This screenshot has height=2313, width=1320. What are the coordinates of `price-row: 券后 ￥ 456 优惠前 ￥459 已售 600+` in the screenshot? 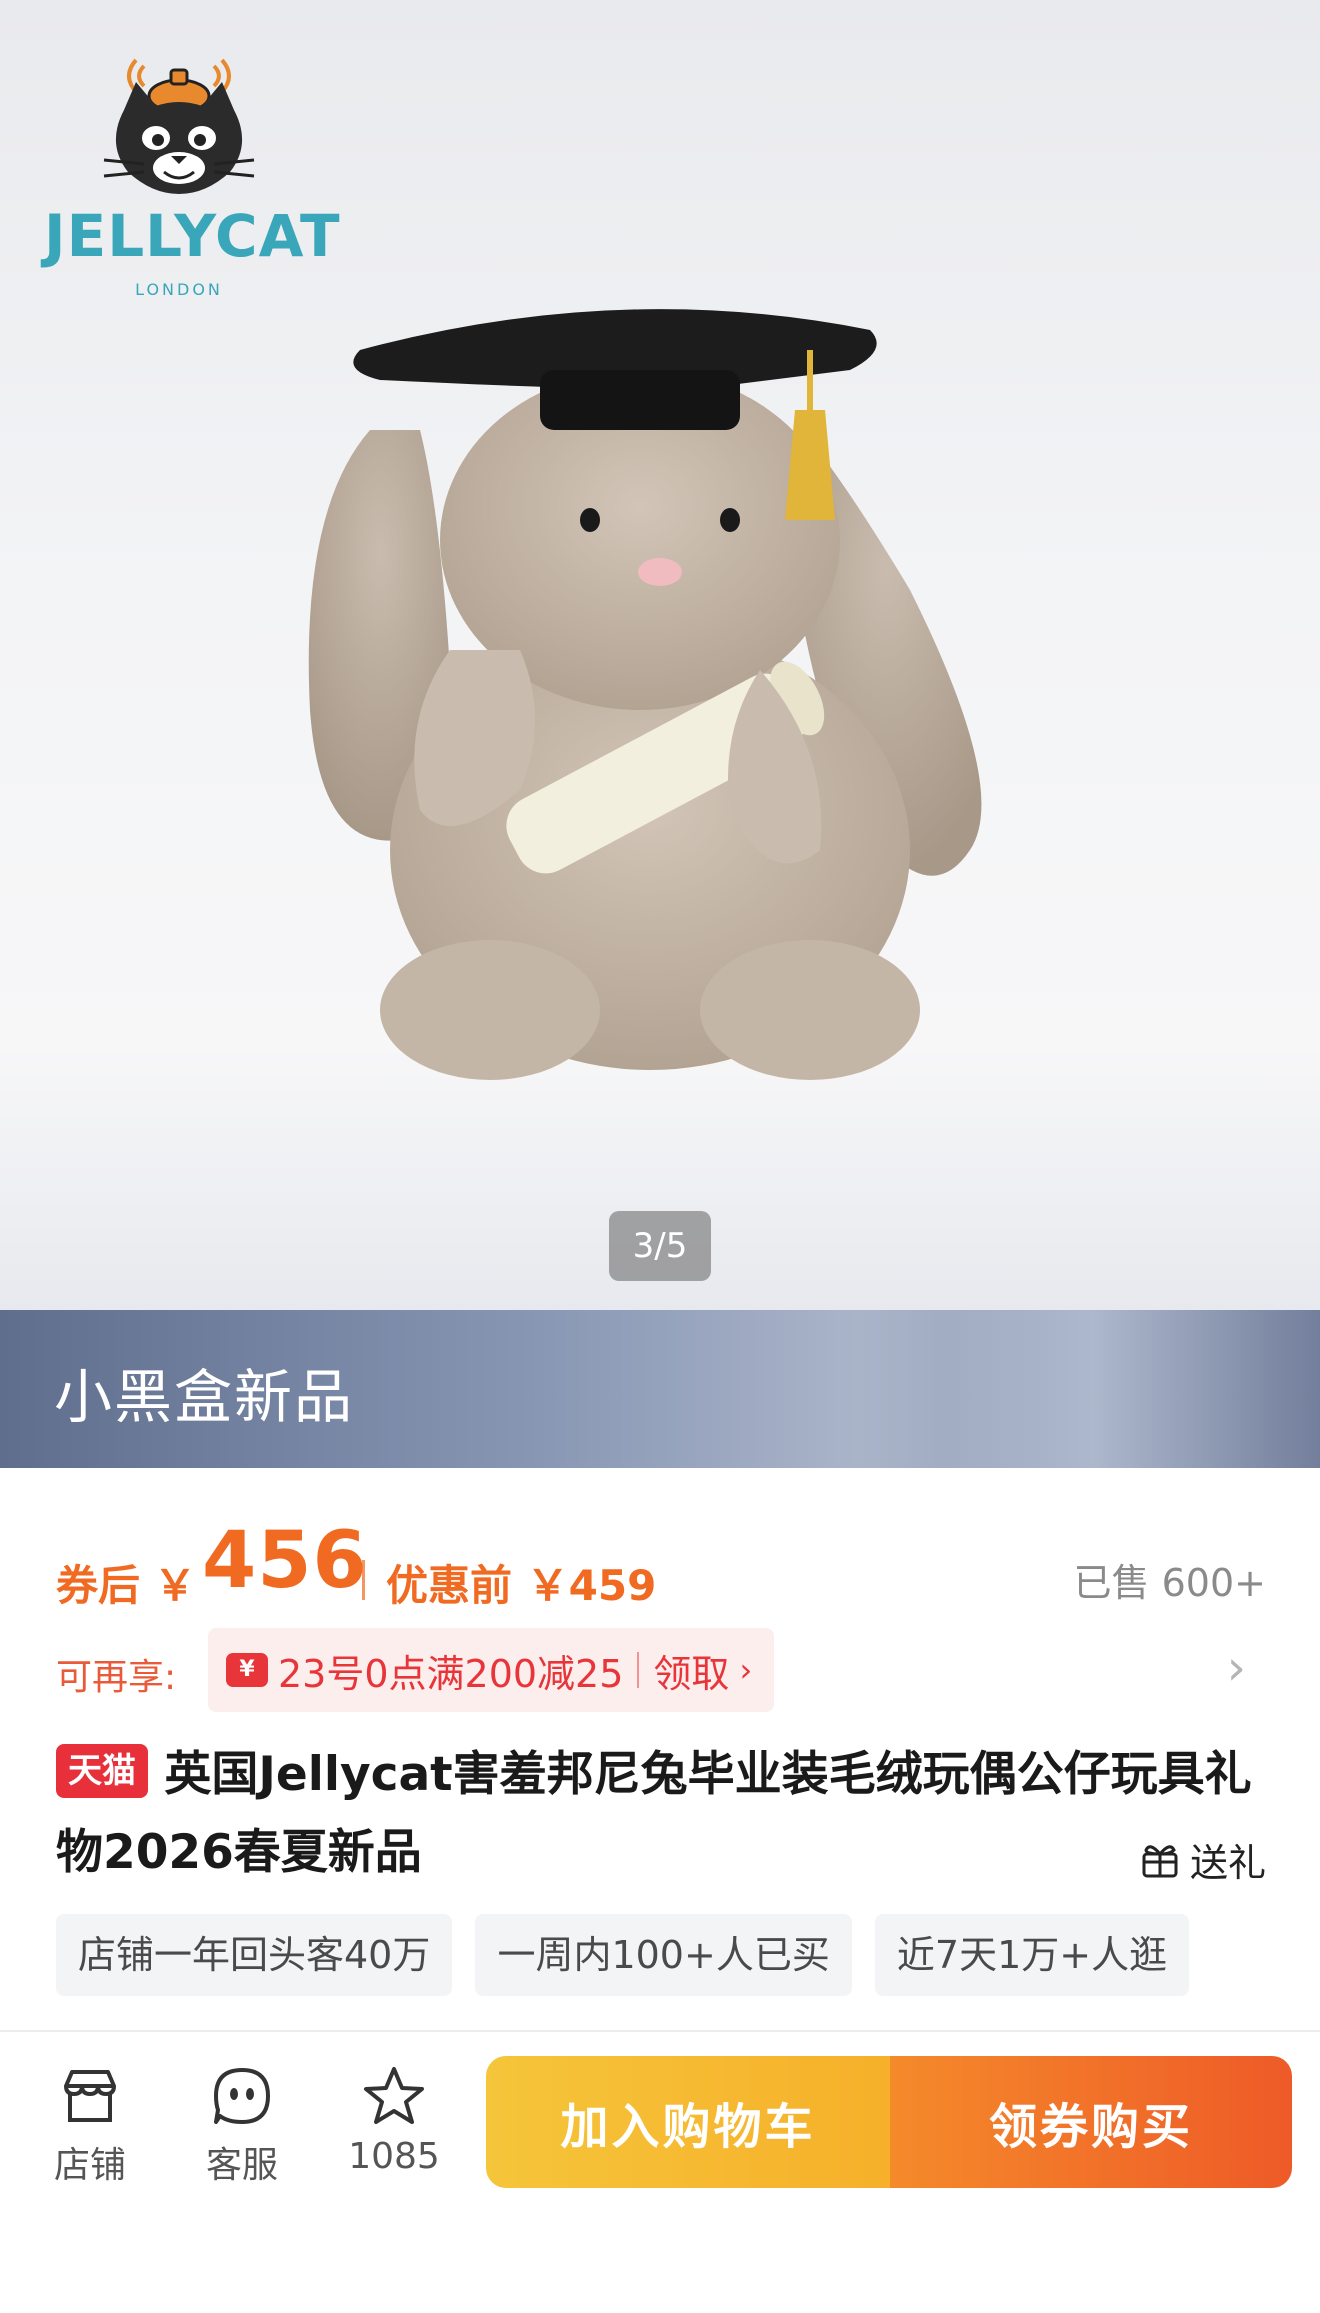 It's located at (661, 1563).